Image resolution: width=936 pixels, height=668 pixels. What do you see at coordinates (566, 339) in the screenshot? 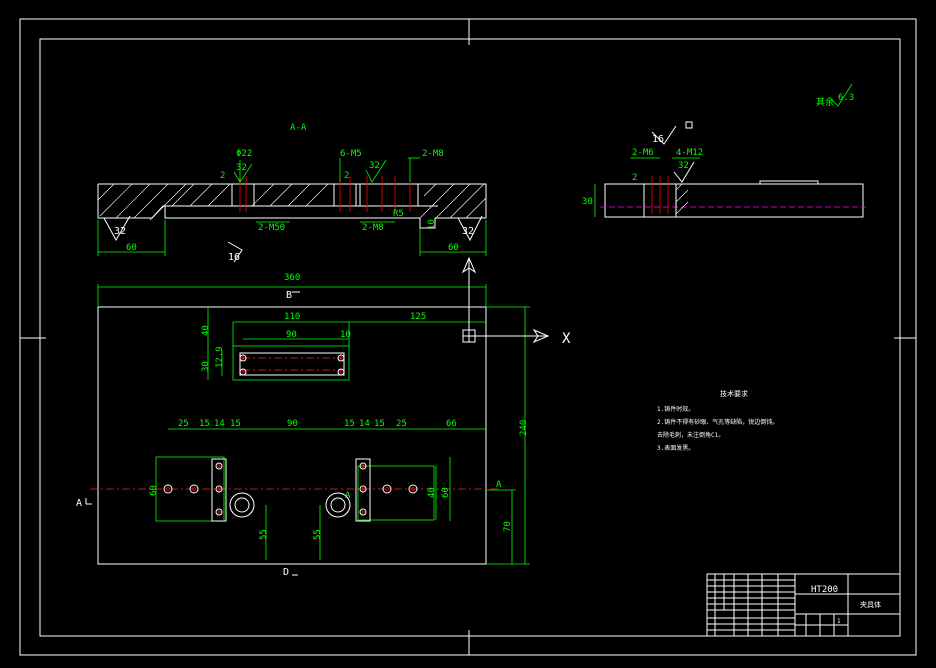
I see `axis-x-label: X` at bounding box center [566, 339].